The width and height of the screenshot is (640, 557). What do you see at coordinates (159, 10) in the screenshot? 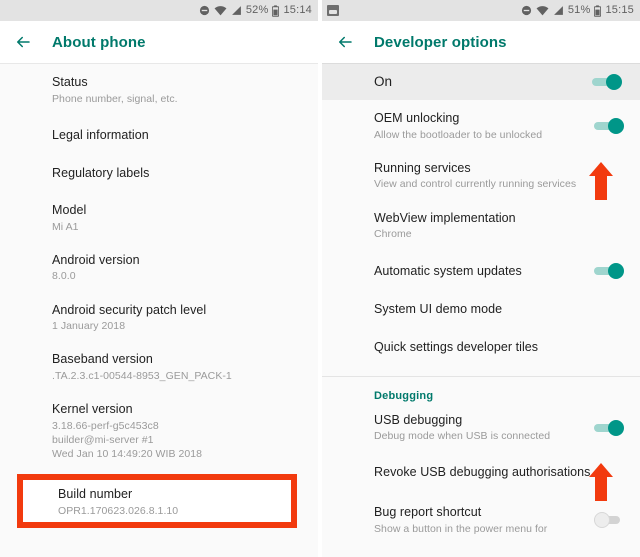
I see `status-bar-left: 52% 15:14` at bounding box center [159, 10].